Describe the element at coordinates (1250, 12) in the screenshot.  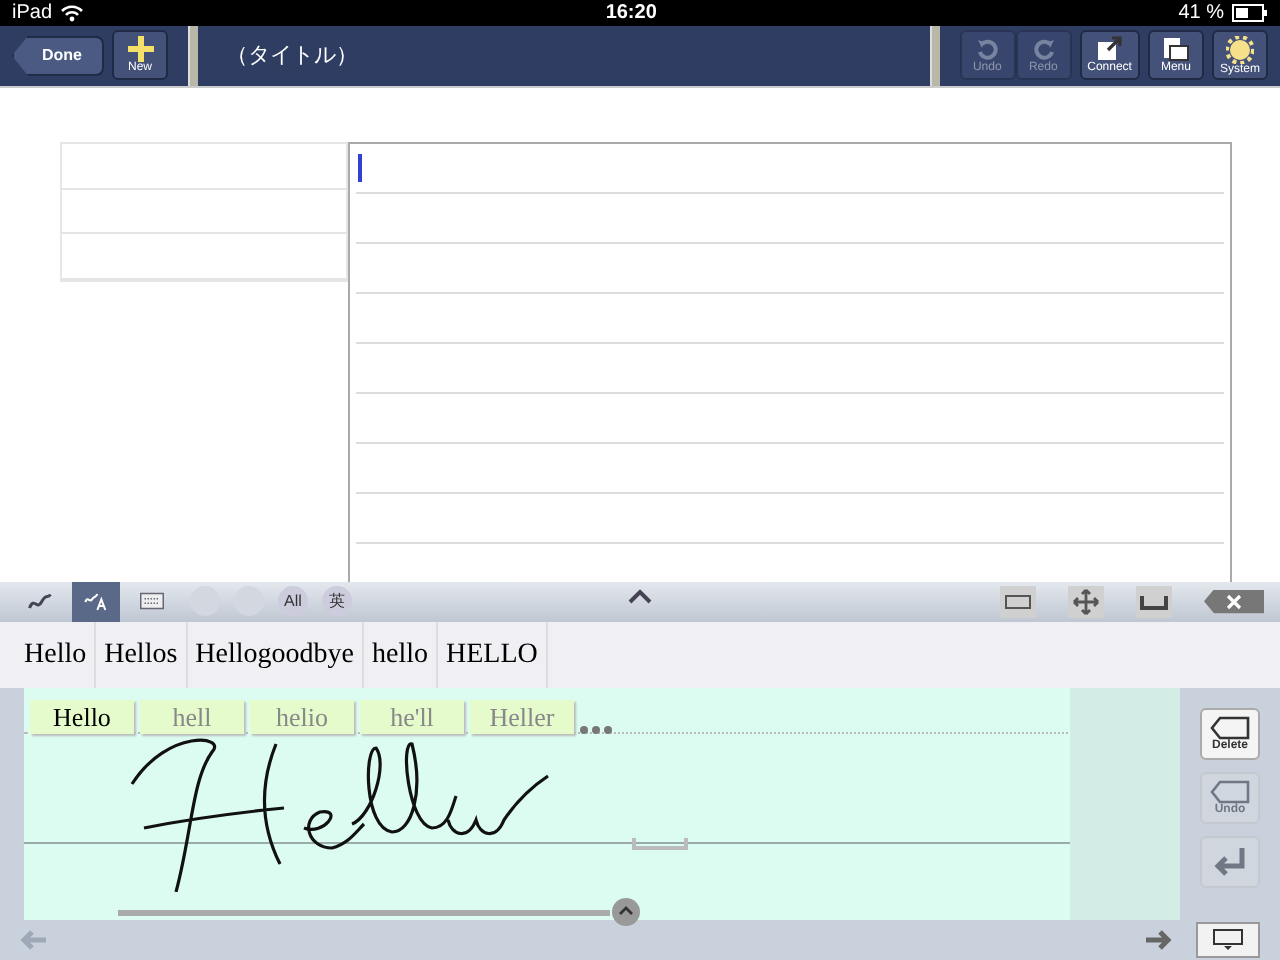
I see `battery-icon` at that location.